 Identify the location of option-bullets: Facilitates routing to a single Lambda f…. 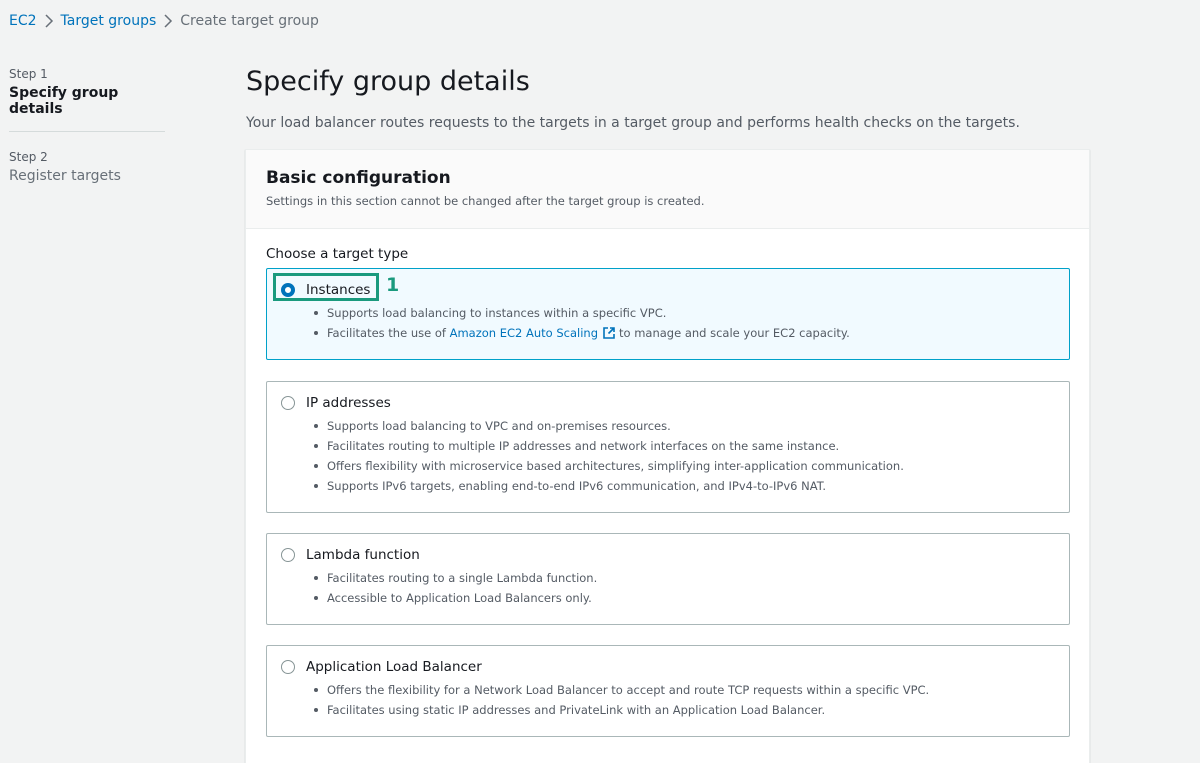
(454, 590).